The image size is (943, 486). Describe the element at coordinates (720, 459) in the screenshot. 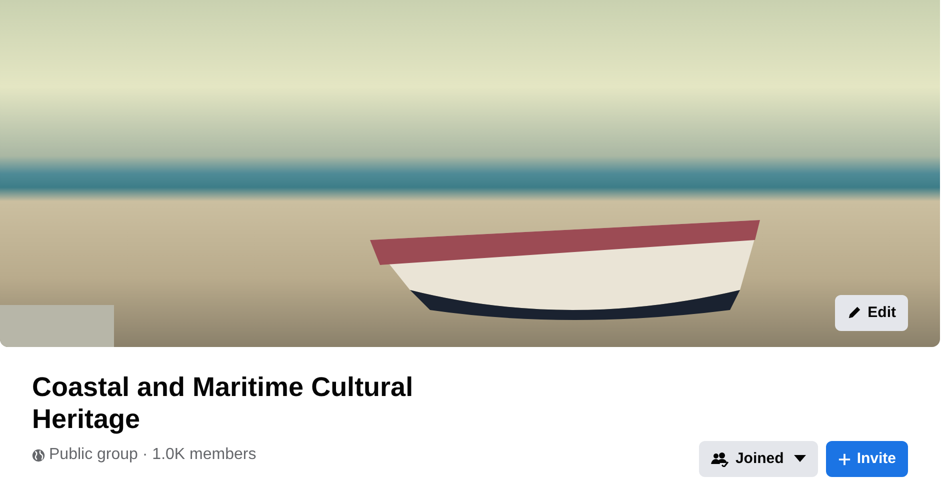

I see `people-icon` at that location.